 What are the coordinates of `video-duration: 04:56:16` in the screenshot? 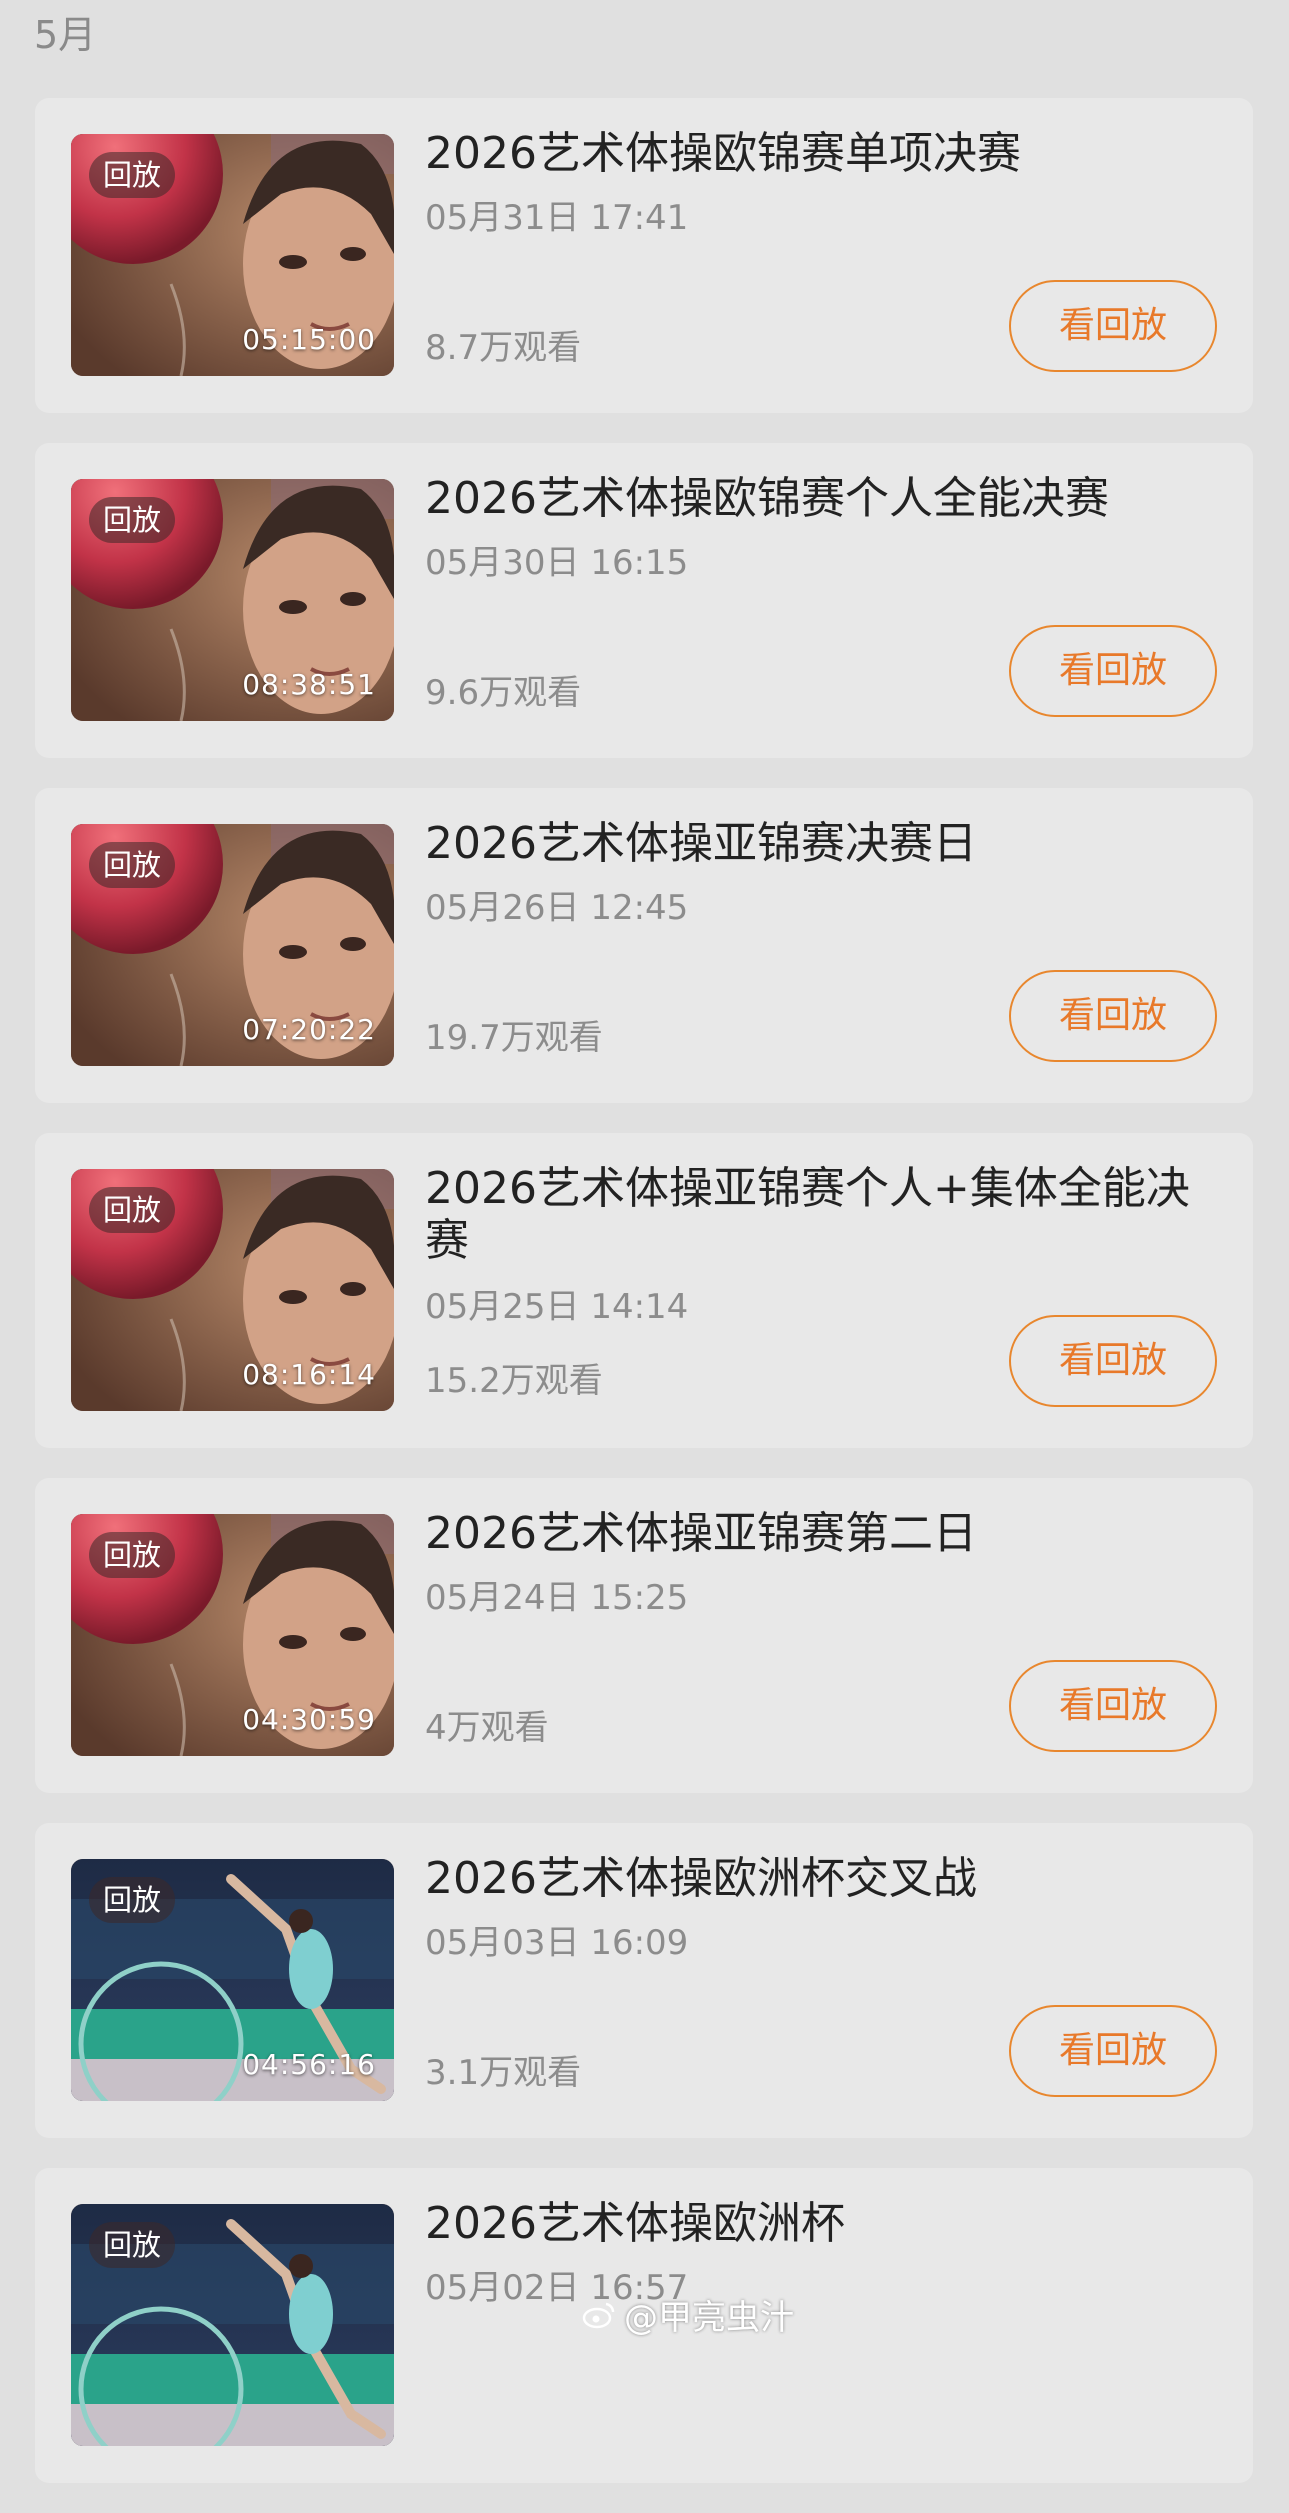 It's located at (309, 2064).